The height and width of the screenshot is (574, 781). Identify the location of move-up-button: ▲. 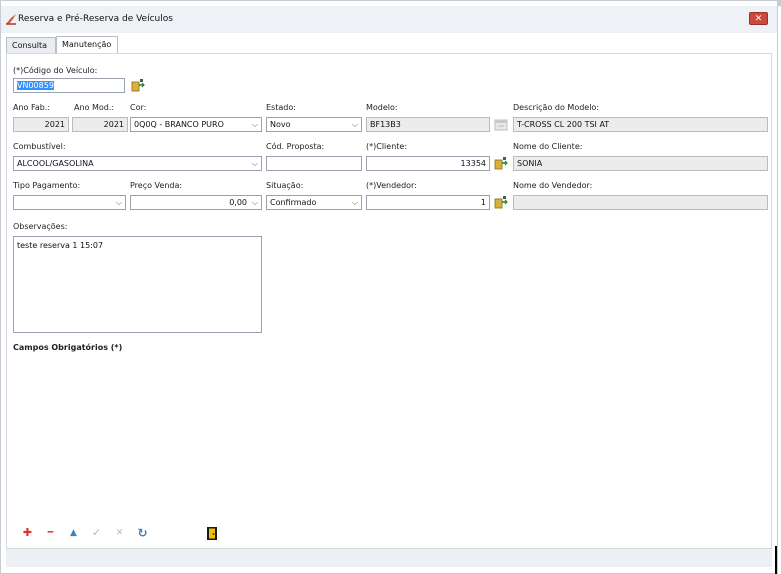
(73, 533).